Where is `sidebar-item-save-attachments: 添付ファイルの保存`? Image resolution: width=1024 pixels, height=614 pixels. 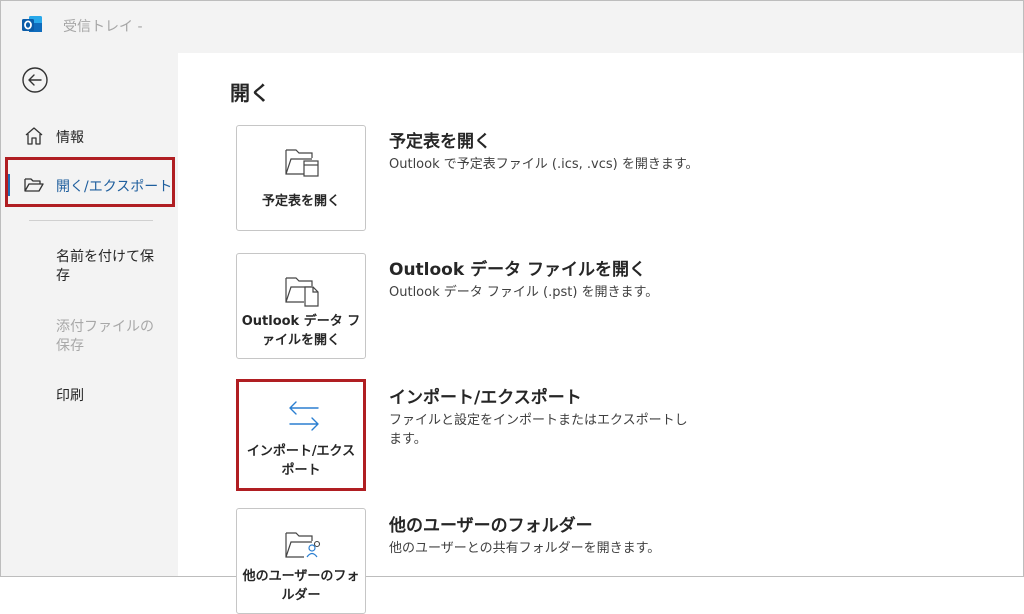 sidebar-item-save-attachments: 添付ファイルの保存 is located at coordinates (105, 336).